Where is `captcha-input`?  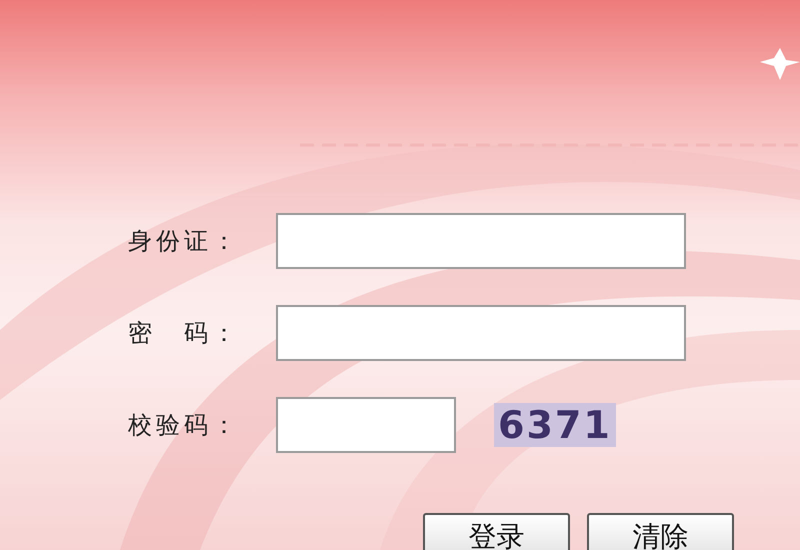
captcha-input is located at coordinates (366, 425).